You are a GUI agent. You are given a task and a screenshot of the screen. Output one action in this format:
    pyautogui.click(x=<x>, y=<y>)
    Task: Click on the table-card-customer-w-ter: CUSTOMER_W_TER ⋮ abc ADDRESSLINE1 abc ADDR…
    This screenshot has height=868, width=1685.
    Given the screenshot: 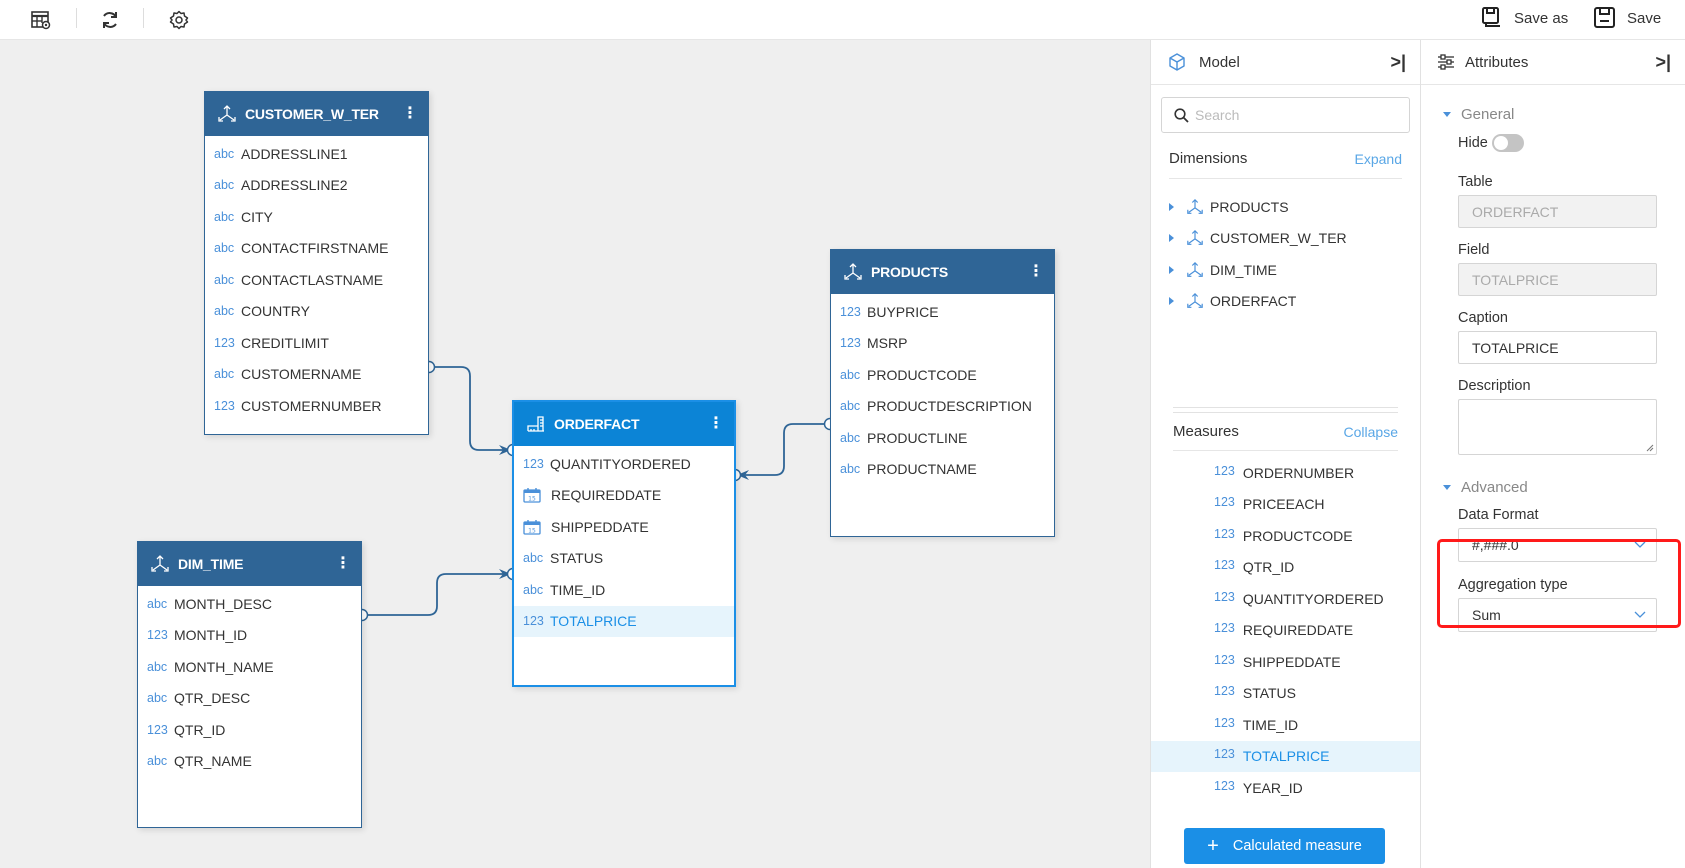 What is the action you would take?
    pyautogui.click(x=316, y=263)
    